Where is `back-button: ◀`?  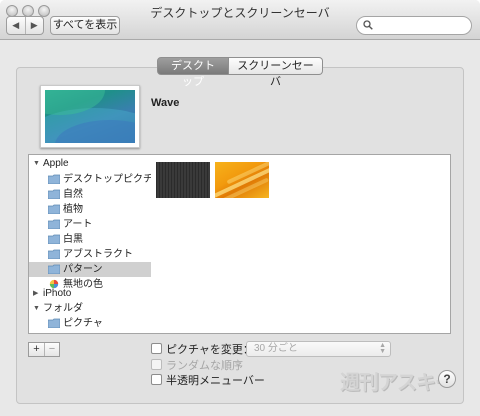 back-button: ◀ is located at coordinates (16, 25).